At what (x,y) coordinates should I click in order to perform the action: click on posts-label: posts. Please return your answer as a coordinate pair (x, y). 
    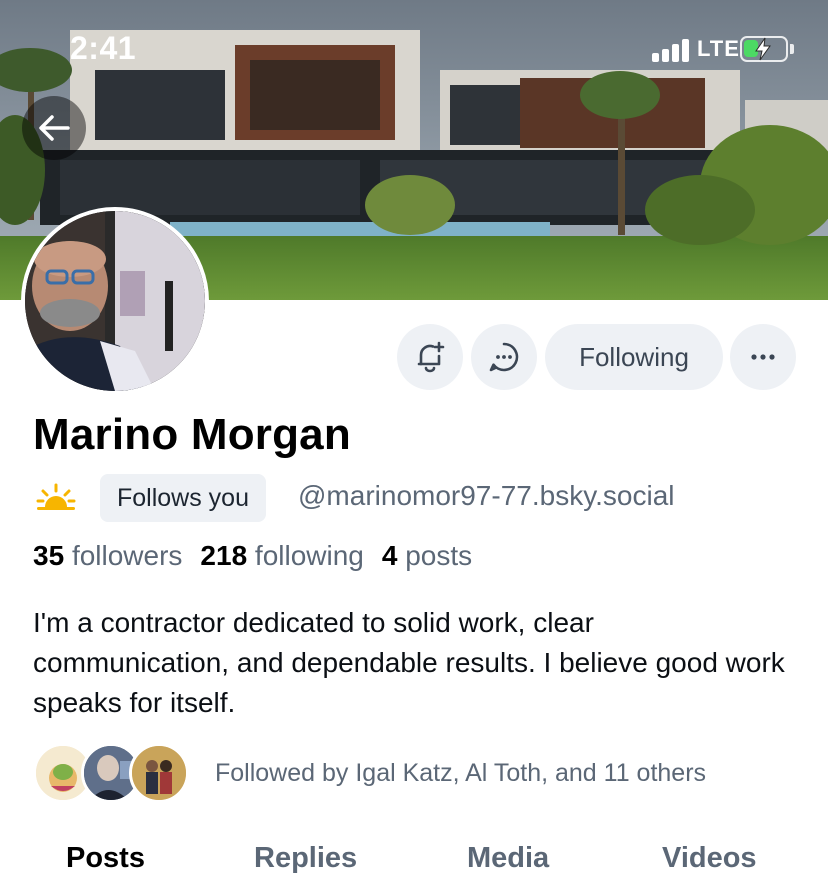
    Looking at the image, I should click on (439, 555).